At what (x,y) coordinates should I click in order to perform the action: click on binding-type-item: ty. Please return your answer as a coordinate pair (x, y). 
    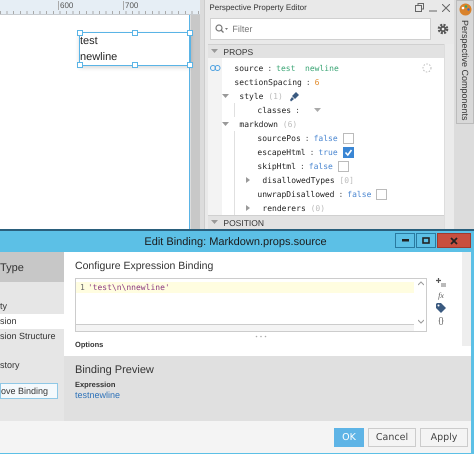
    Looking at the image, I should click on (32, 306).